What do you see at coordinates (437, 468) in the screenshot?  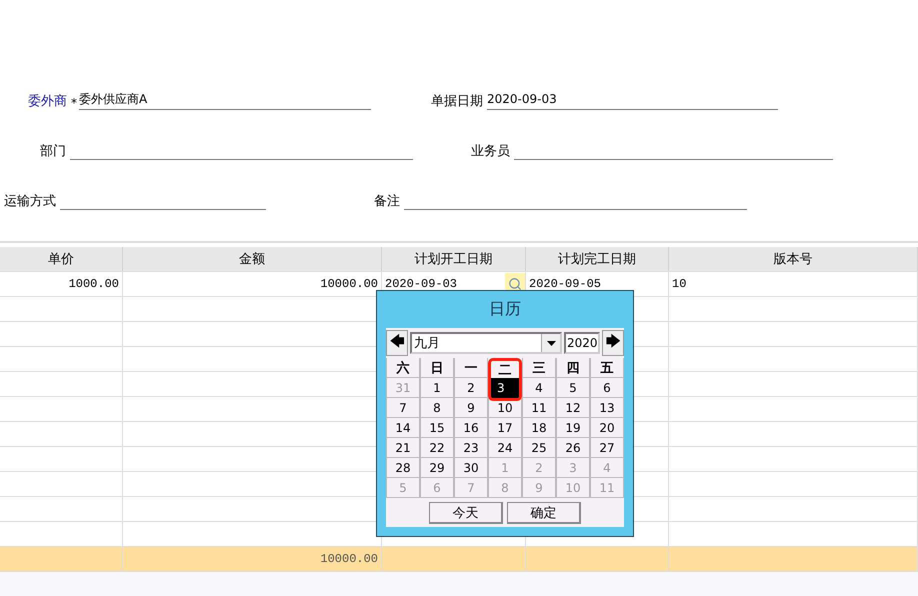 I see `calendar-day: 29` at bounding box center [437, 468].